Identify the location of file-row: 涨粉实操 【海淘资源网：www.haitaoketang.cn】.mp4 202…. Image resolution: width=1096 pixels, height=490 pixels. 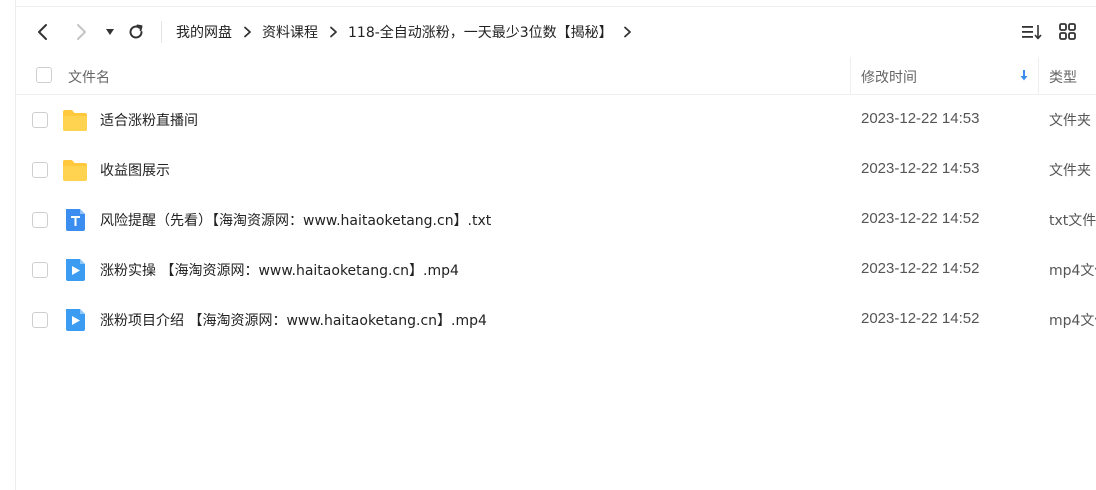
(556, 270).